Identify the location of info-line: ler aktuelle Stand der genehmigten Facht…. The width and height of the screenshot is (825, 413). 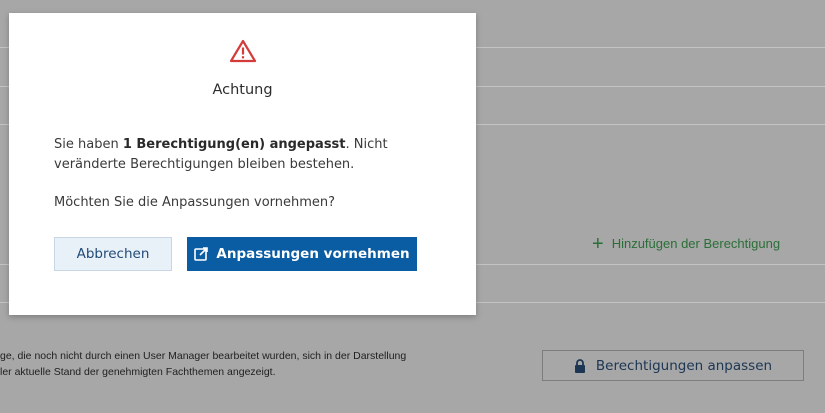
(138, 372).